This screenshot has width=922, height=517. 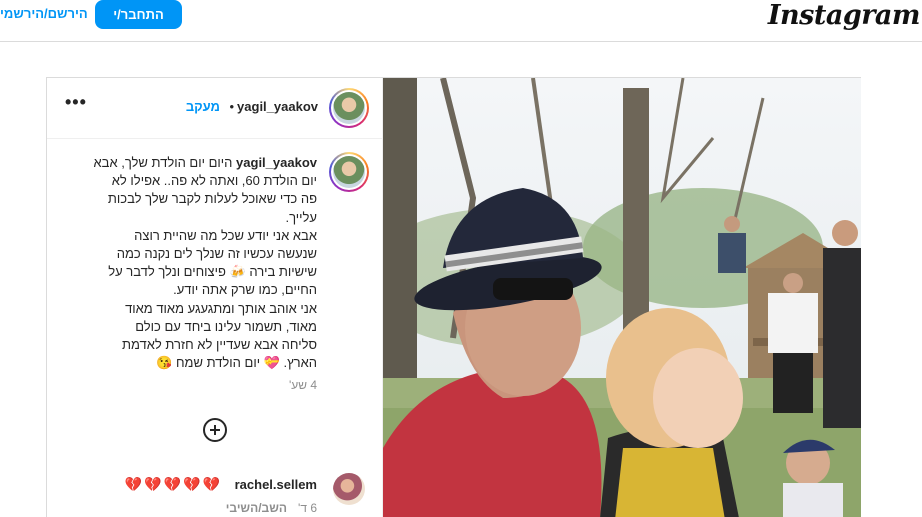 What do you see at coordinates (307, 508) in the screenshot?
I see `comment-timestamp: 6 ד'` at bounding box center [307, 508].